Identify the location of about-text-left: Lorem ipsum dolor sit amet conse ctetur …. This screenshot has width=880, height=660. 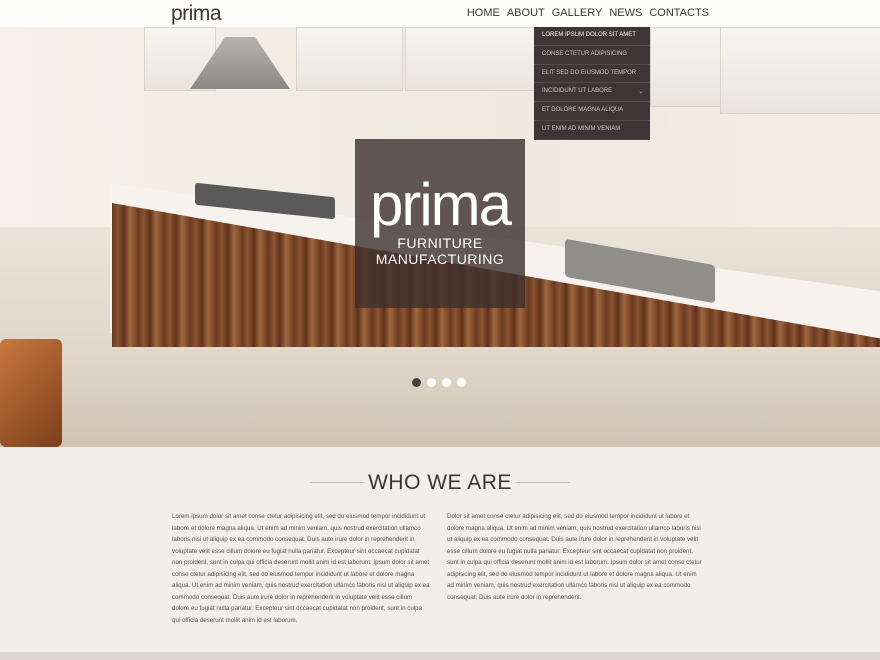
(301, 568).